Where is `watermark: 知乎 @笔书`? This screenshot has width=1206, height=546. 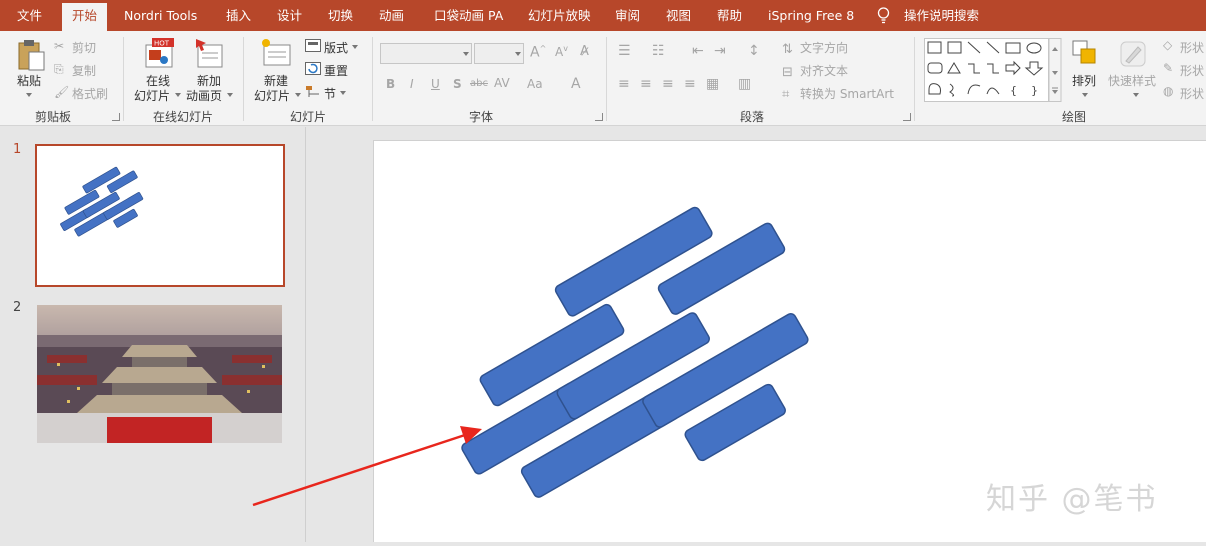
watermark: 知乎 @笔书 is located at coordinates (1072, 499).